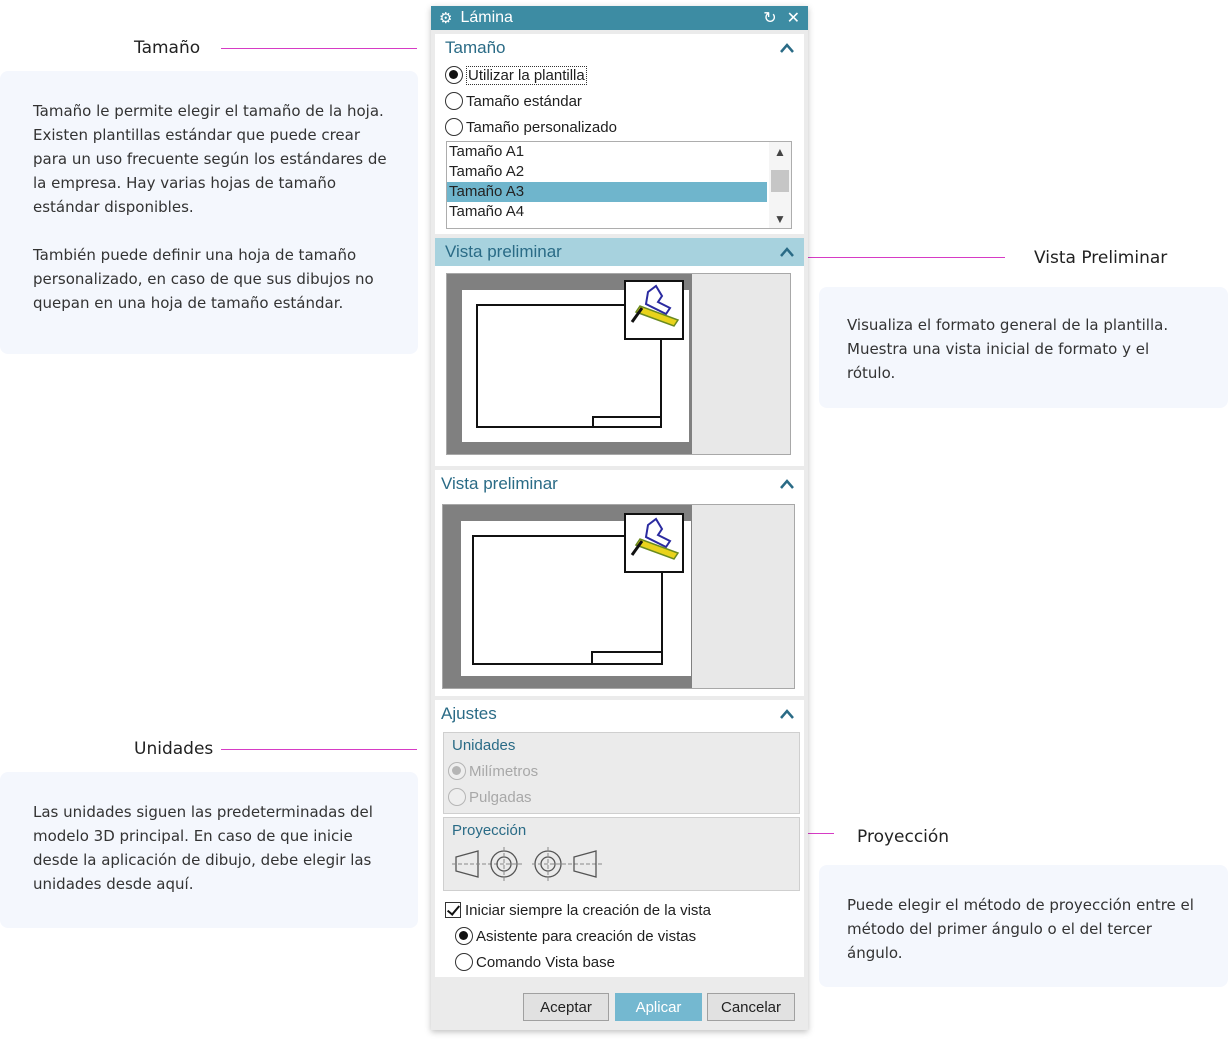  What do you see at coordinates (621, 797) in the screenshot?
I see `radio-inches: Pulgadas` at bounding box center [621, 797].